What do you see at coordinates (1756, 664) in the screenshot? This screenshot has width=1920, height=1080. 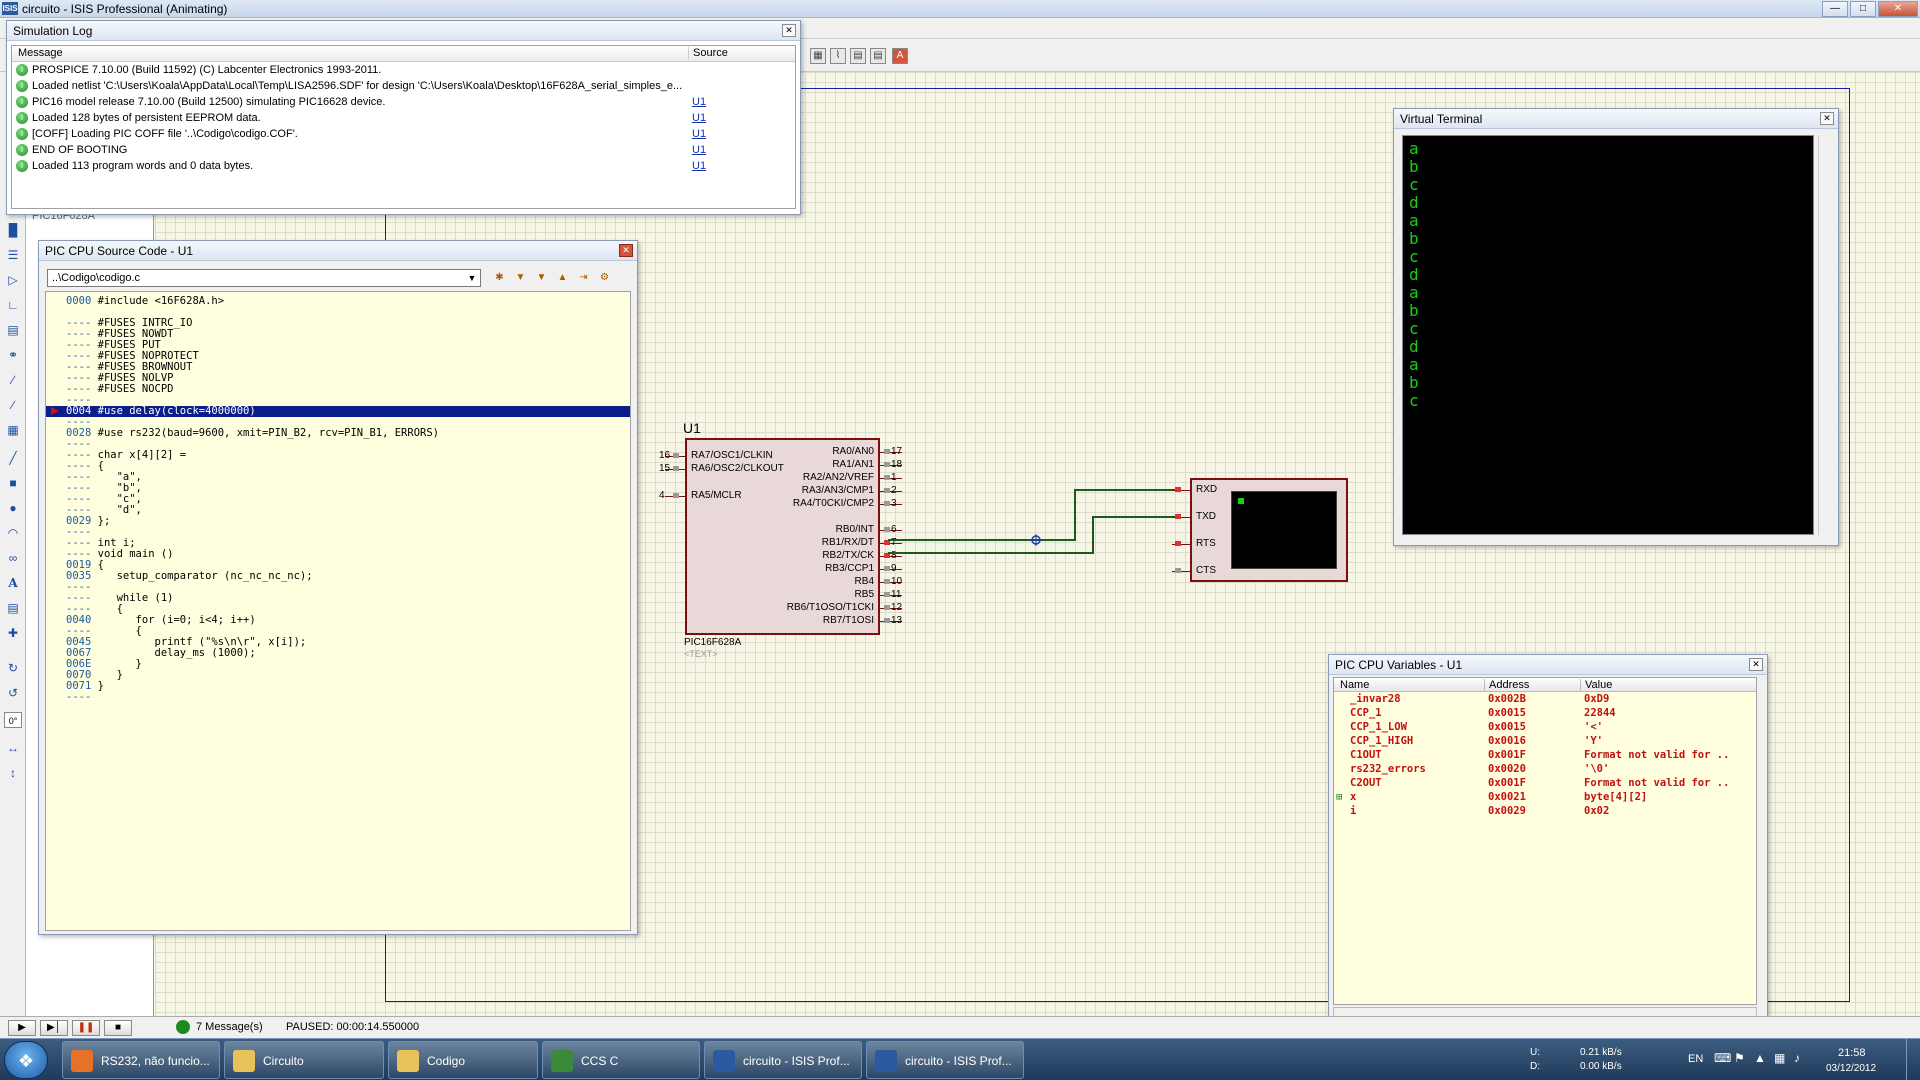 I see `vars-close-button: ✕` at bounding box center [1756, 664].